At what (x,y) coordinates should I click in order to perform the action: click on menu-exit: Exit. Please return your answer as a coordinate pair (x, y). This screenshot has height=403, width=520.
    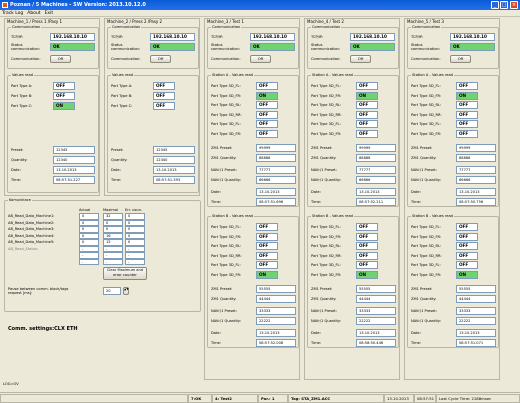
    Looking at the image, I should click on (49, 13).